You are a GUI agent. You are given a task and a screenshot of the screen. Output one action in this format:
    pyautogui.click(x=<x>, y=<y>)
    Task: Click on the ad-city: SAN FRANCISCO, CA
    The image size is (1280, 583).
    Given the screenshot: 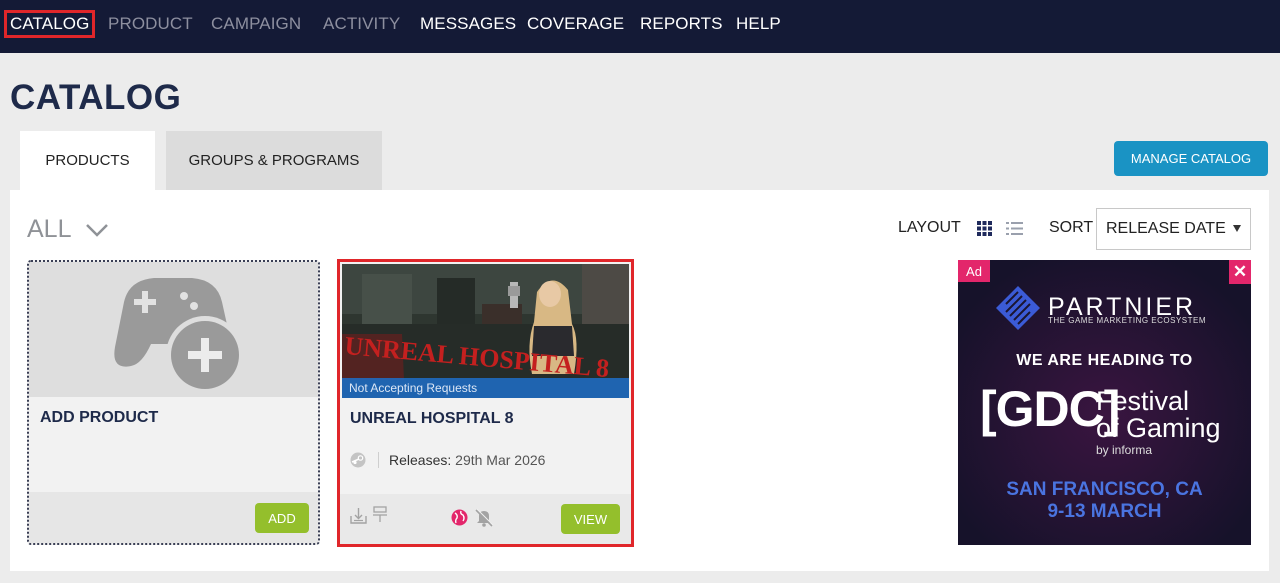 What is the action you would take?
    pyautogui.click(x=1104, y=489)
    